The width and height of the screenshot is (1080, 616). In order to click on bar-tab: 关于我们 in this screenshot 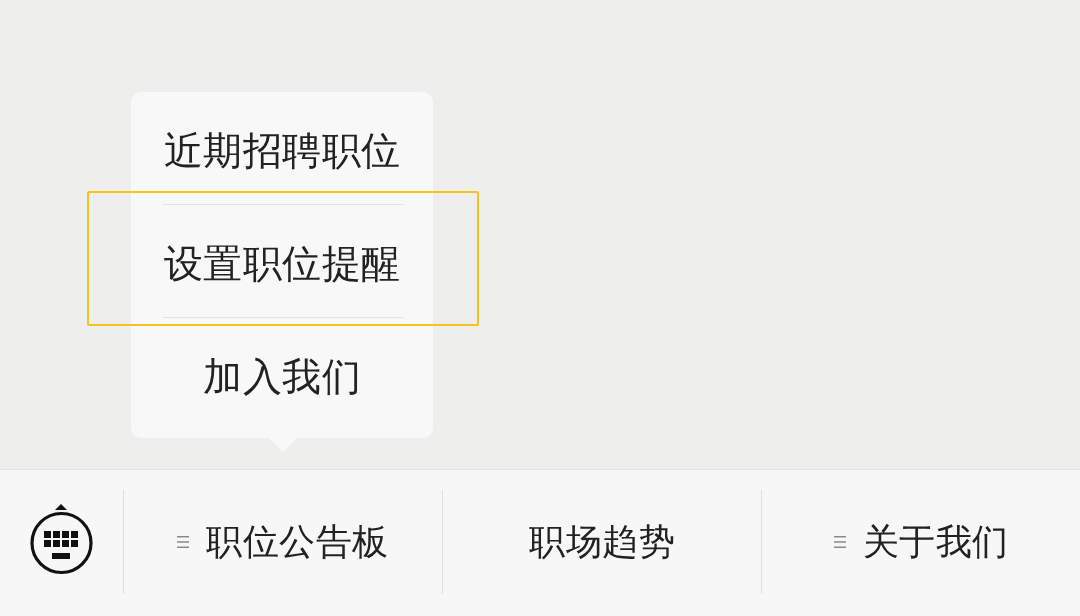, I will do `click(921, 542)`.